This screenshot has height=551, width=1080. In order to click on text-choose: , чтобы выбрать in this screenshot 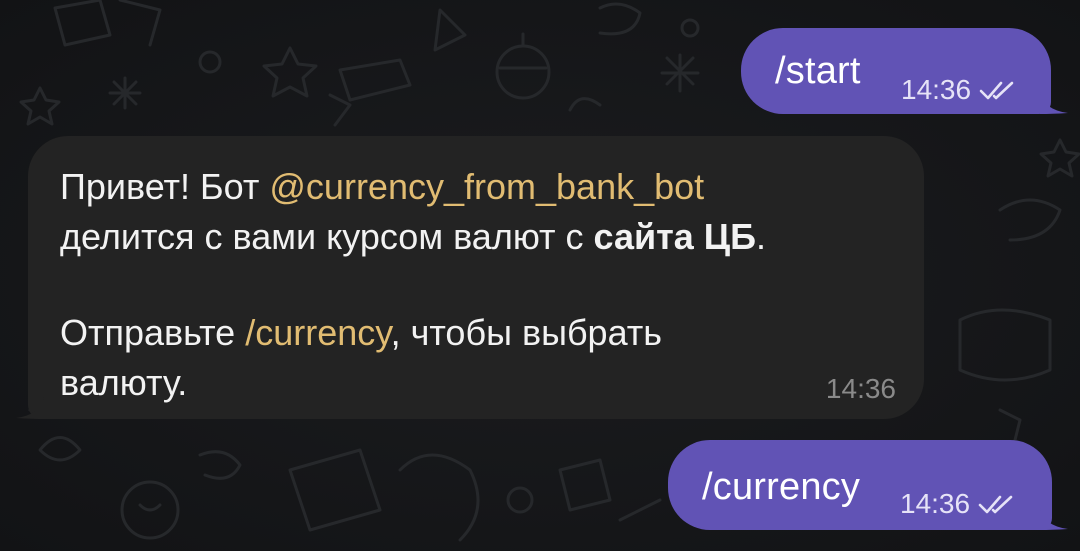, I will do `click(526, 332)`.